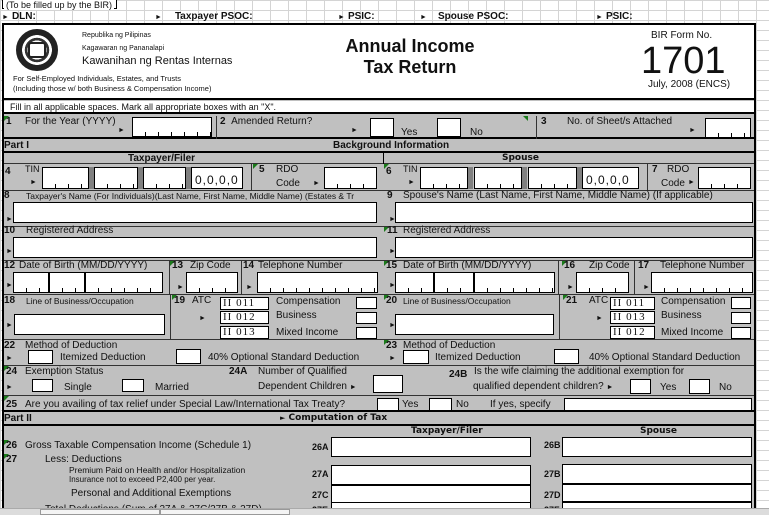  I want to click on spouse-tin-part3-input, so click(552, 178).